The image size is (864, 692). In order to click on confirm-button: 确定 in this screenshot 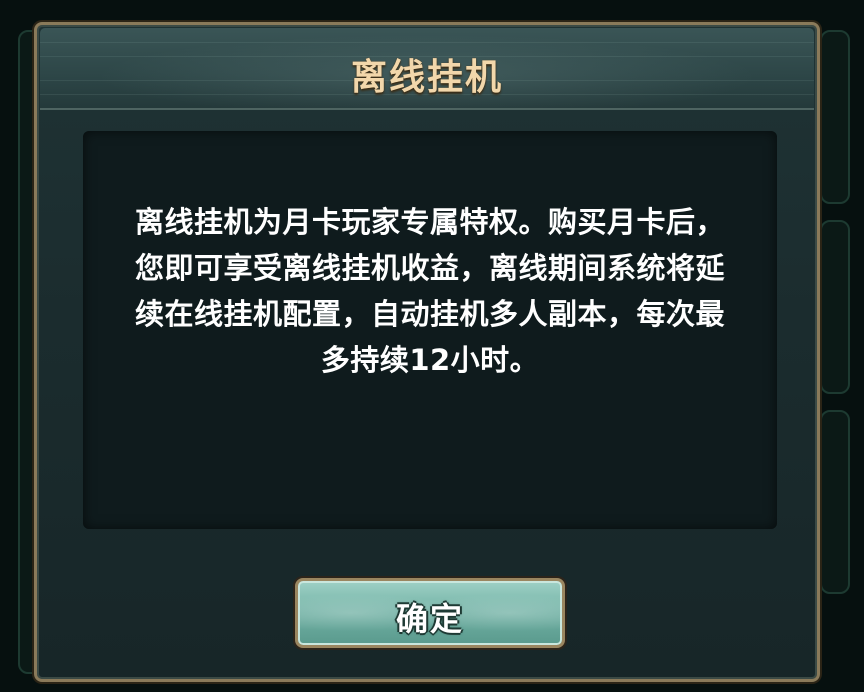, I will do `click(430, 613)`.